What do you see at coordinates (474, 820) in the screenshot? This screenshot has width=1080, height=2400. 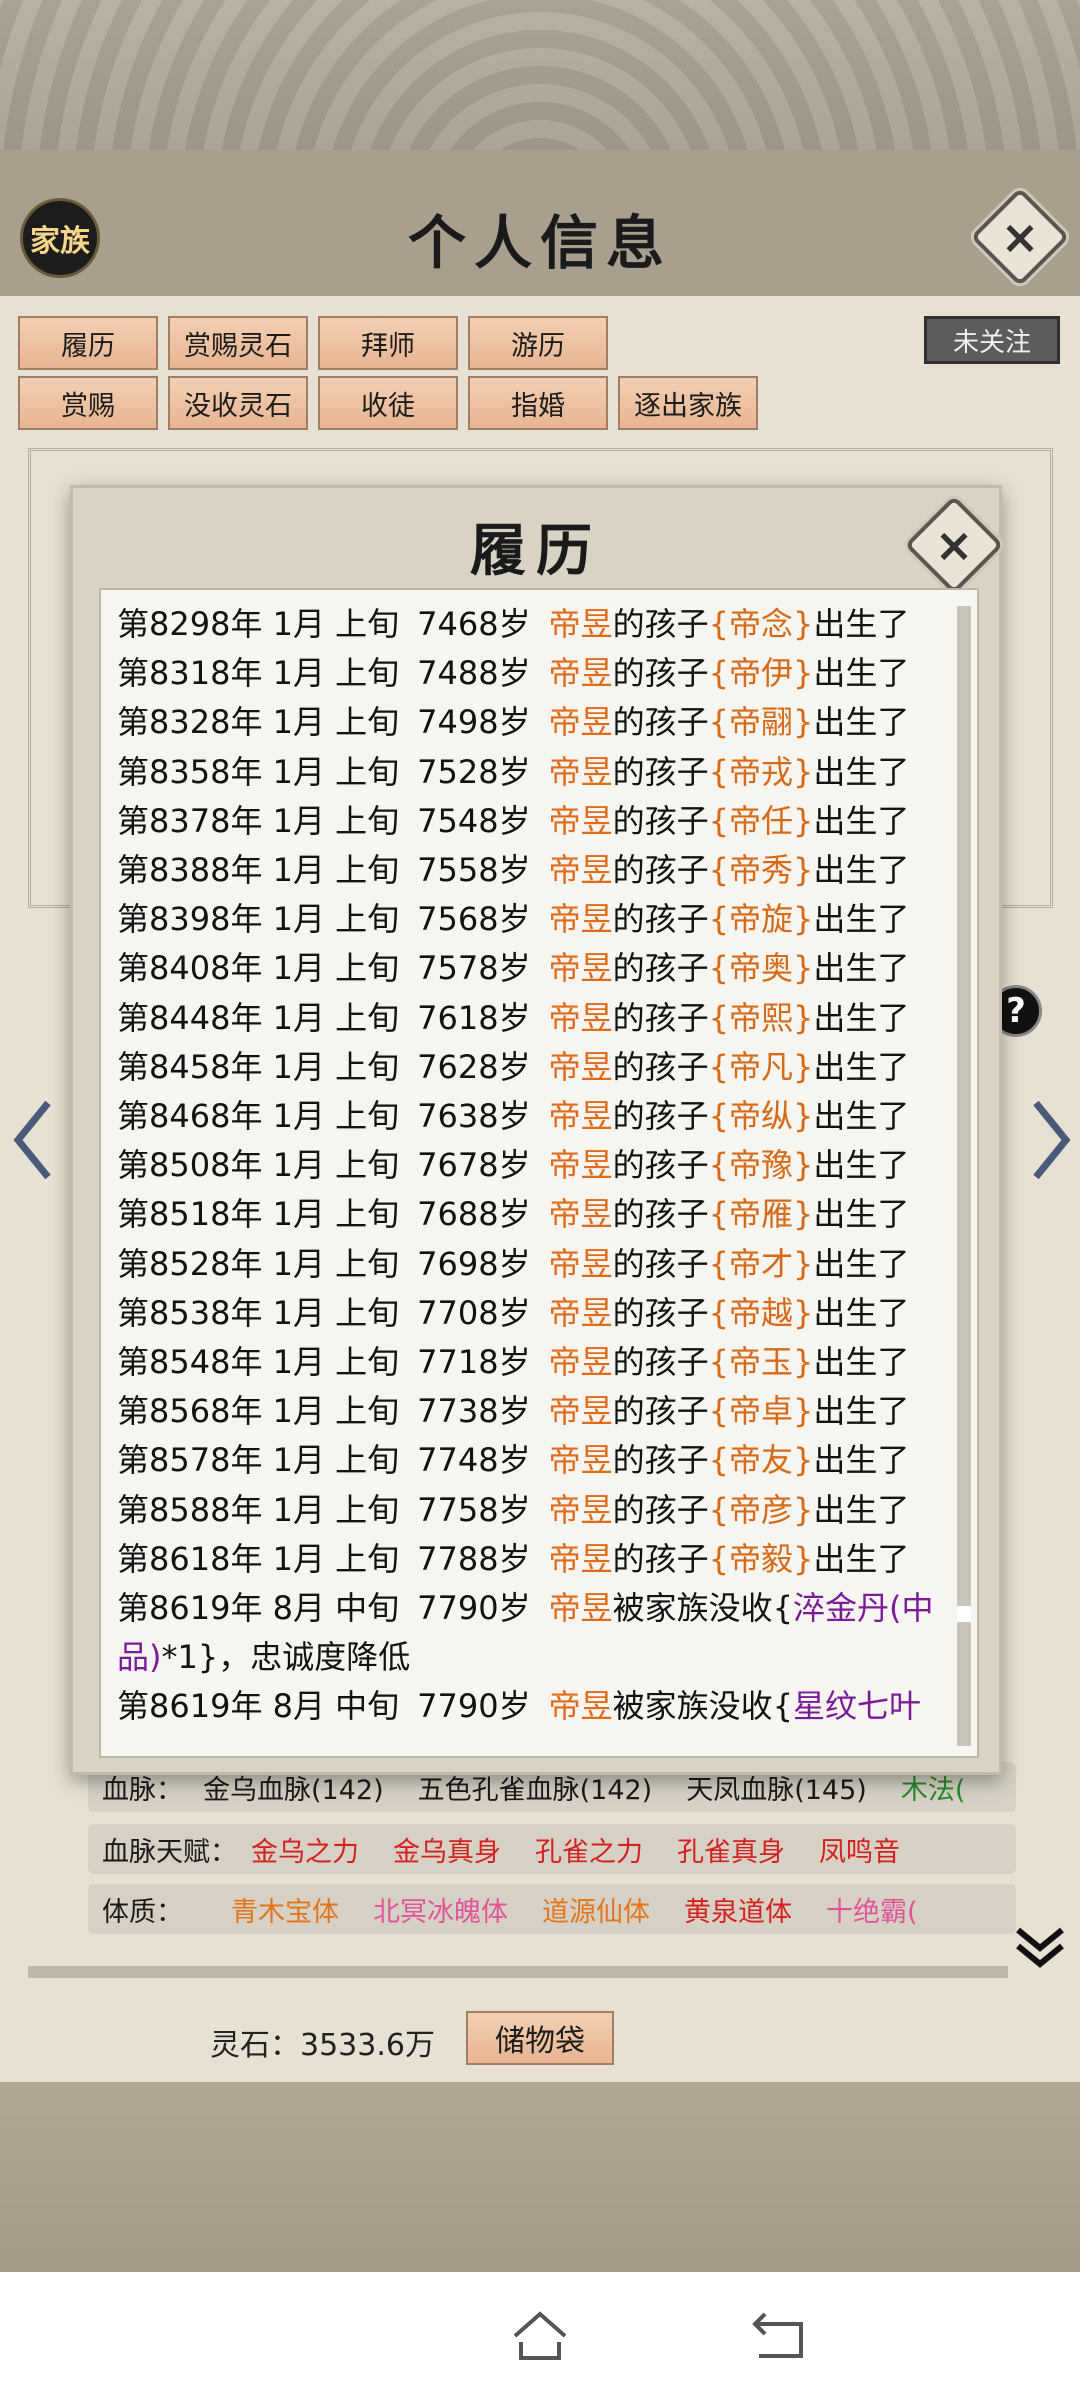 I see `log-age: 7548岁` at bounding box center [474, 820].